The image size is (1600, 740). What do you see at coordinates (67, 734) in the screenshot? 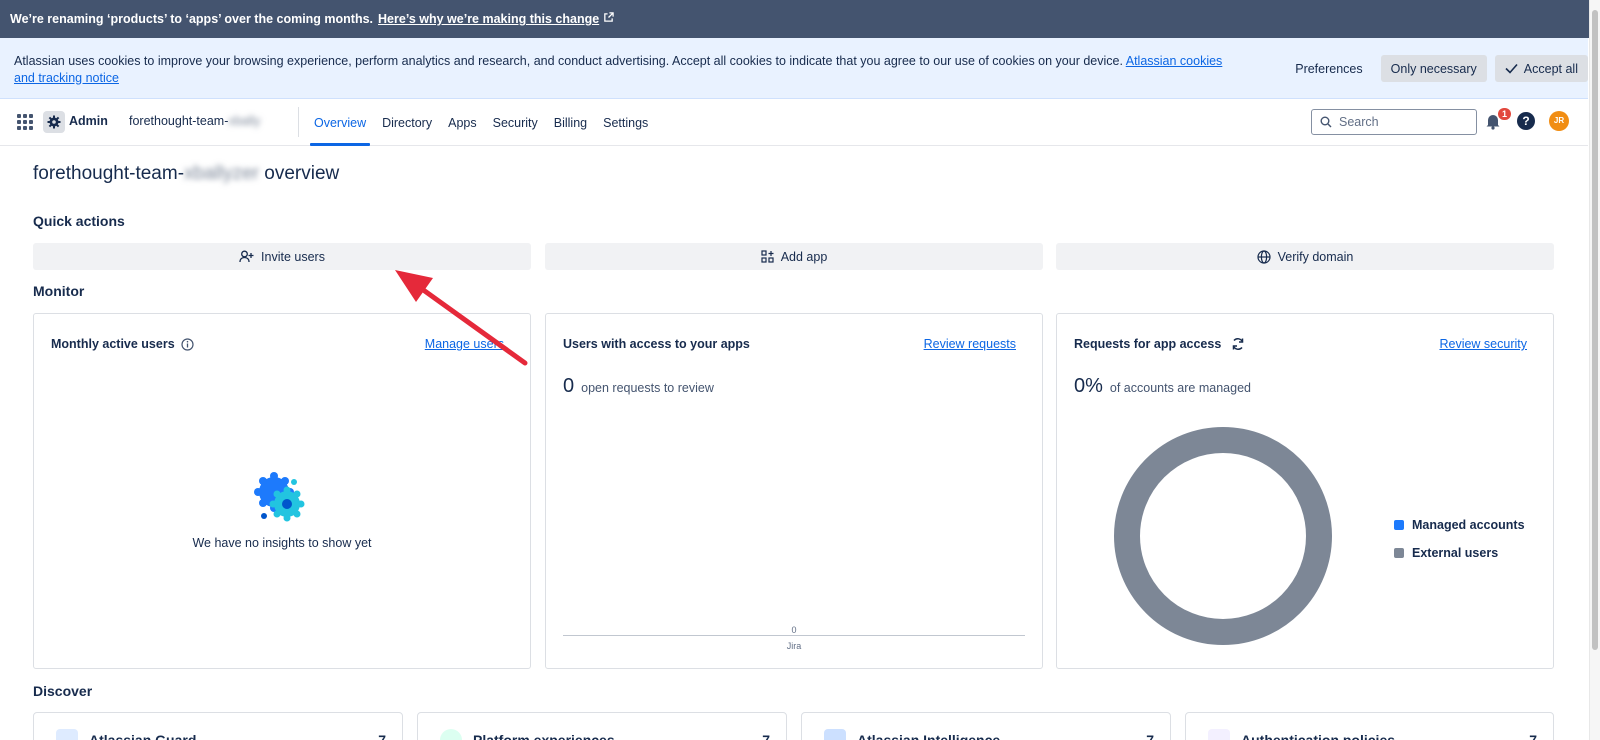
I see `guard-icon` at bounding box center [67, 734].